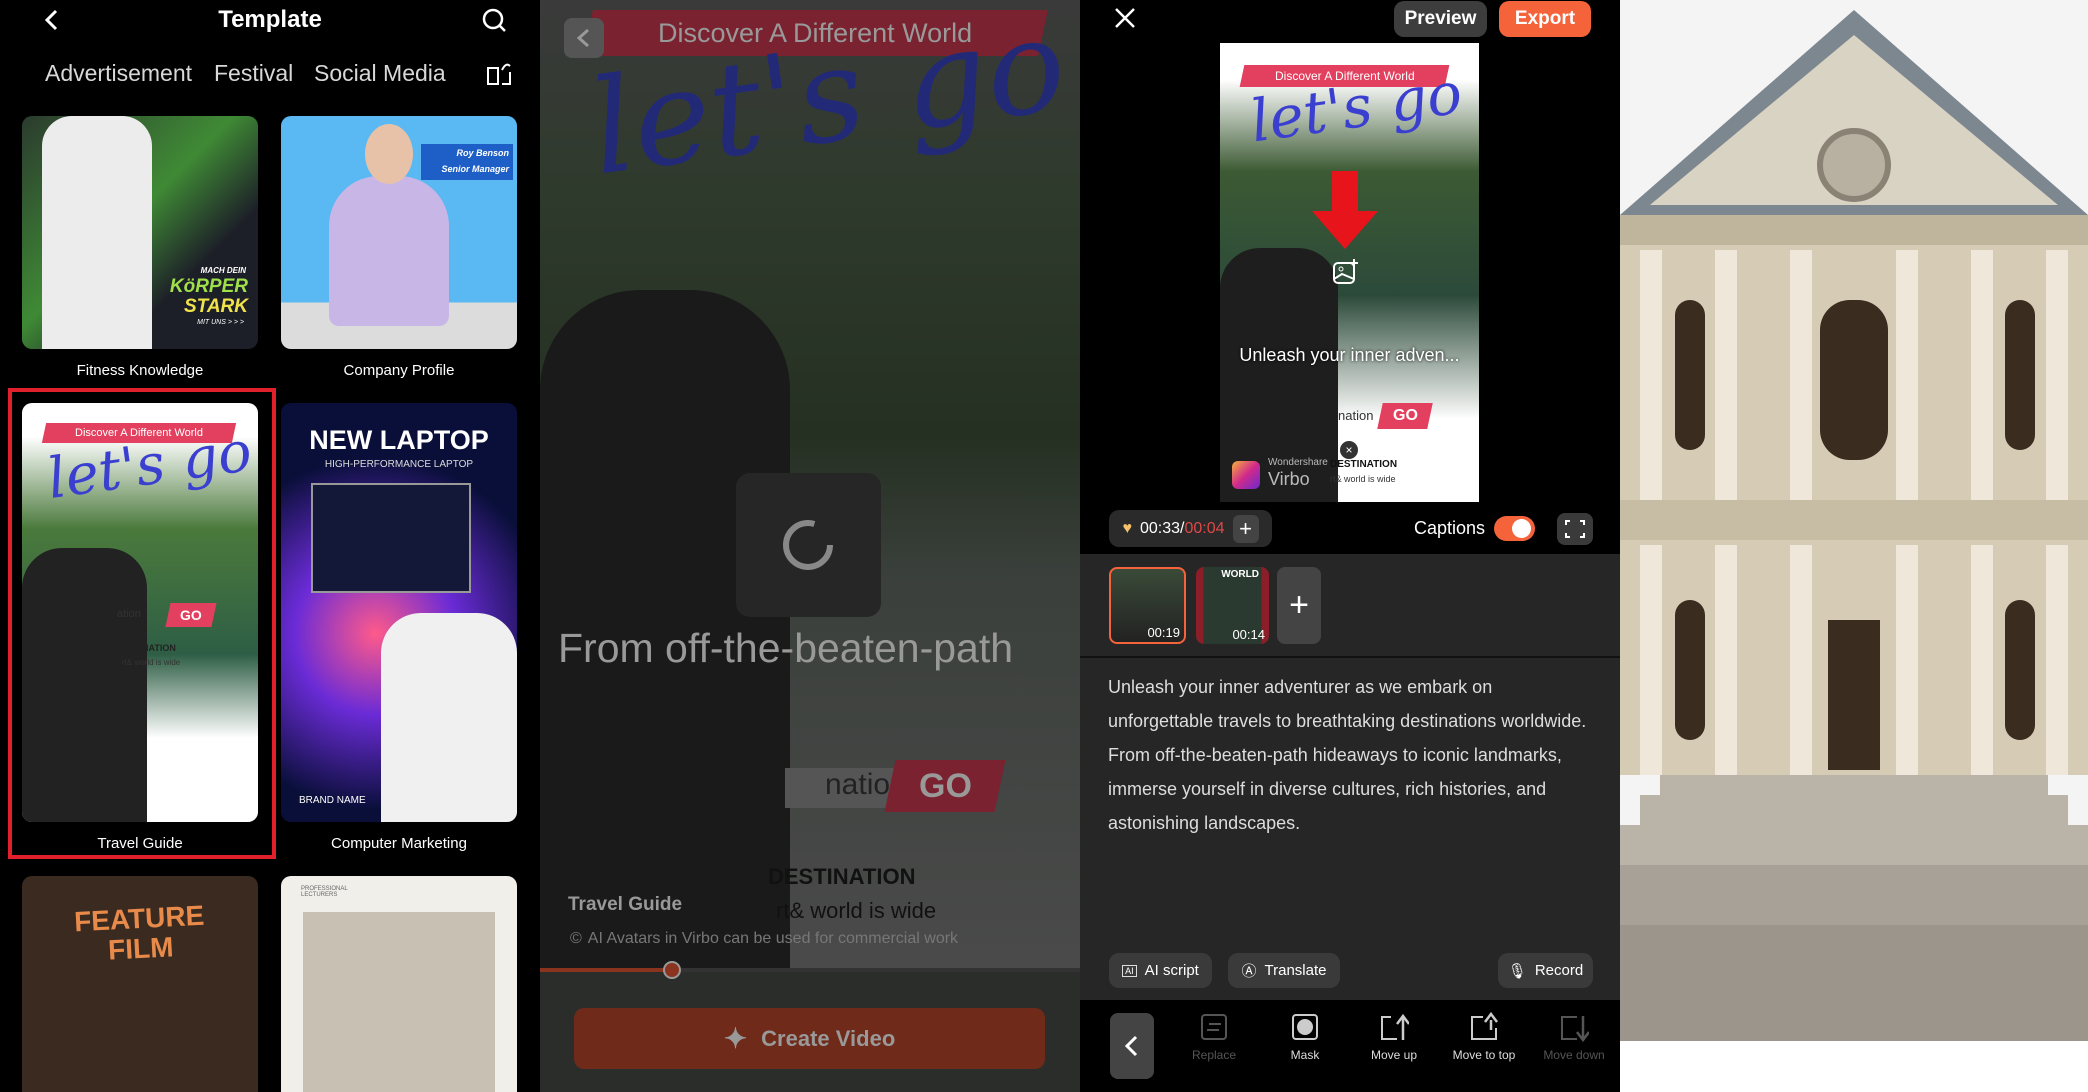 The image size is (2088, 1092). What do you see at coordinates (1346, 271) in the screenshot?
I see `add-image-icon` at bounding box center [1346, 271].